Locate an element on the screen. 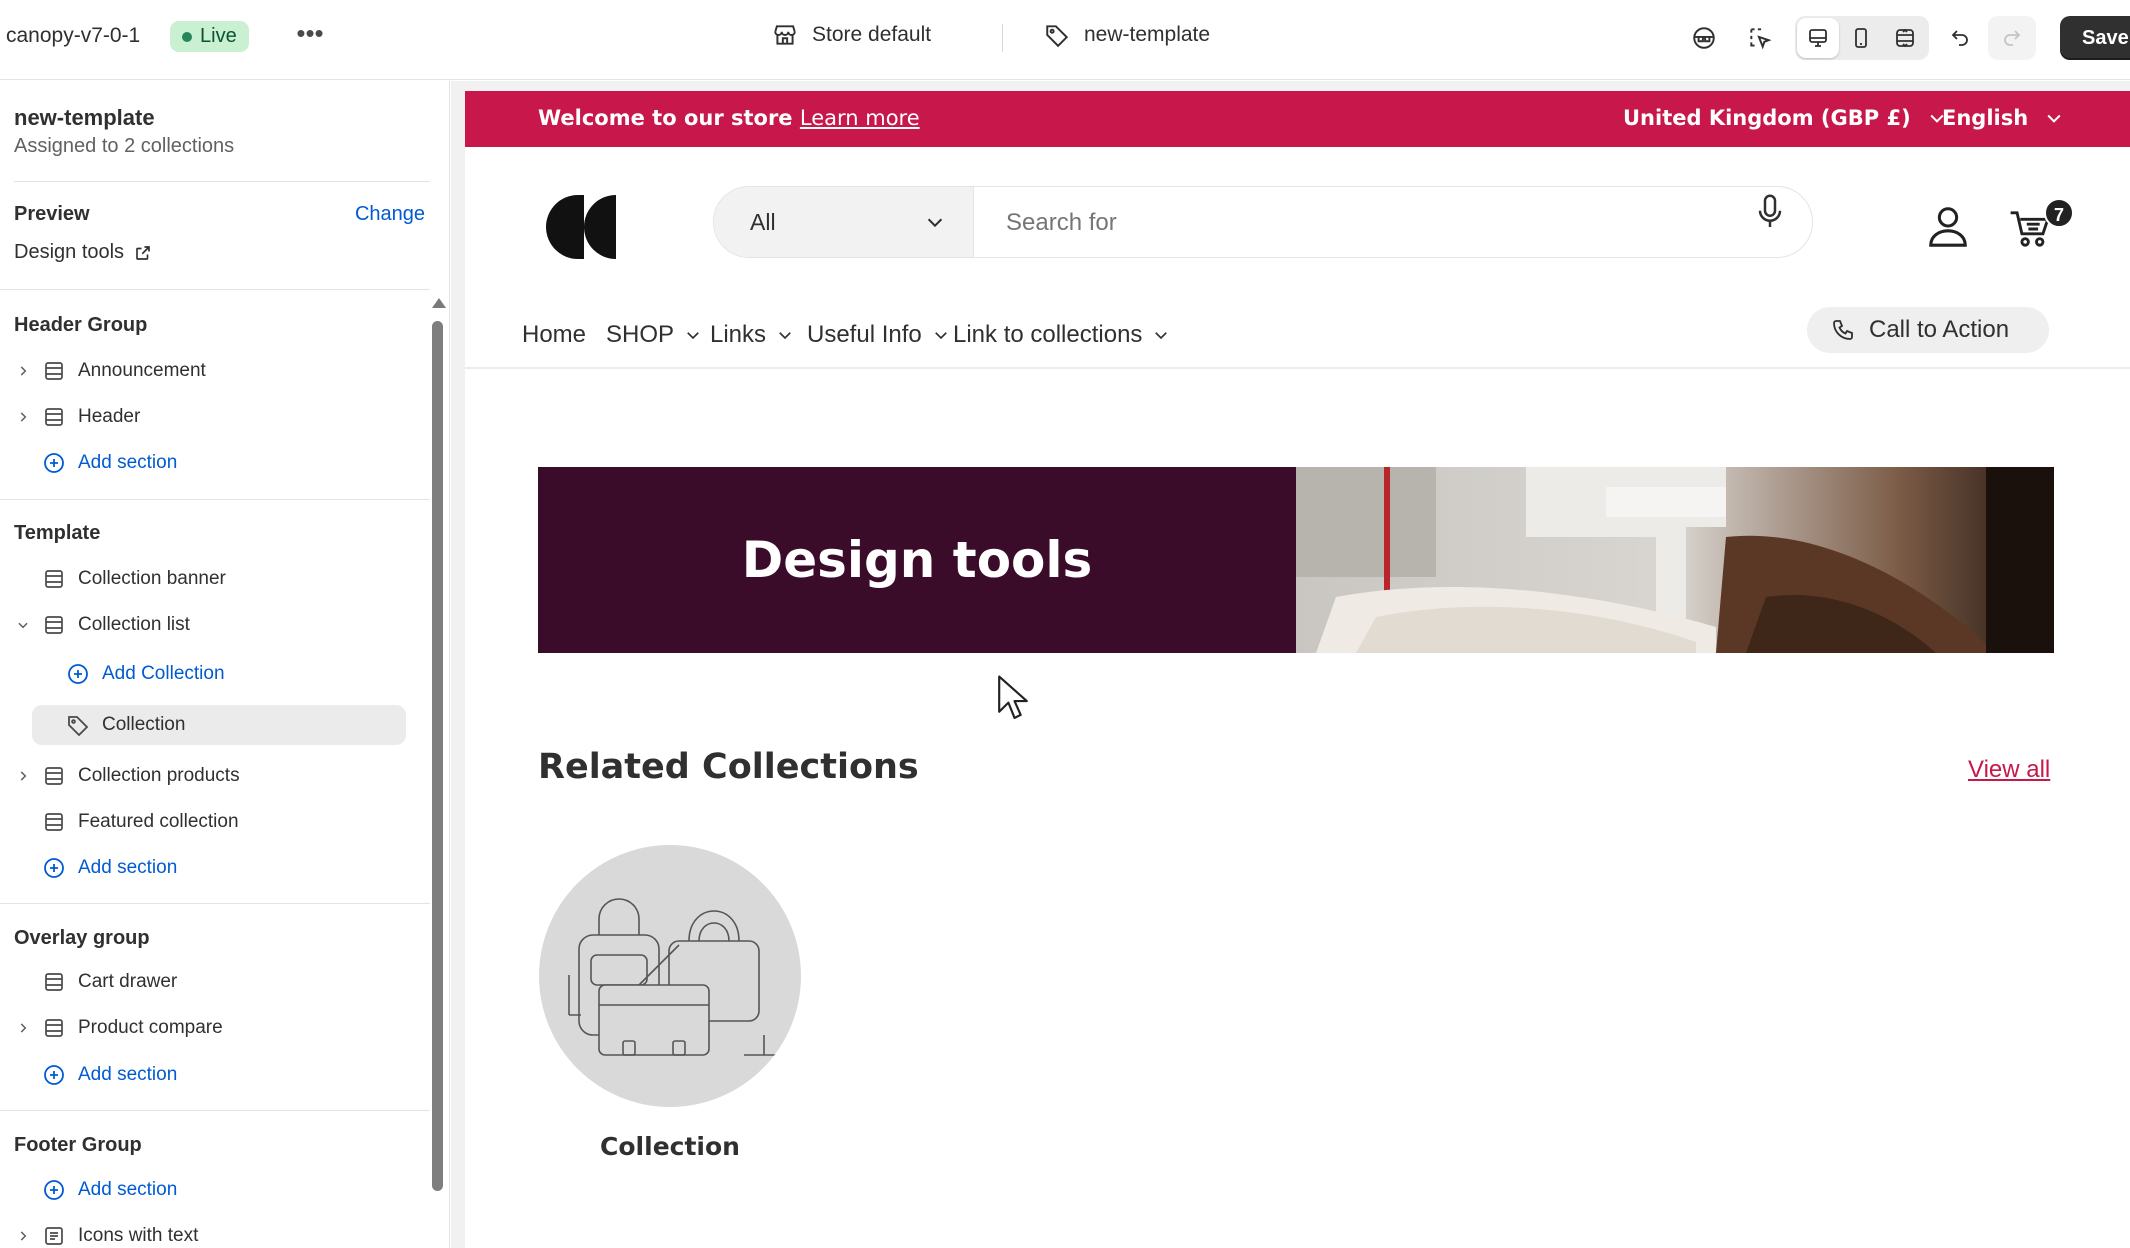 The width and height of the screenshot is (2130, 1248). search-category-select: All is located at coordinates (844, 222).